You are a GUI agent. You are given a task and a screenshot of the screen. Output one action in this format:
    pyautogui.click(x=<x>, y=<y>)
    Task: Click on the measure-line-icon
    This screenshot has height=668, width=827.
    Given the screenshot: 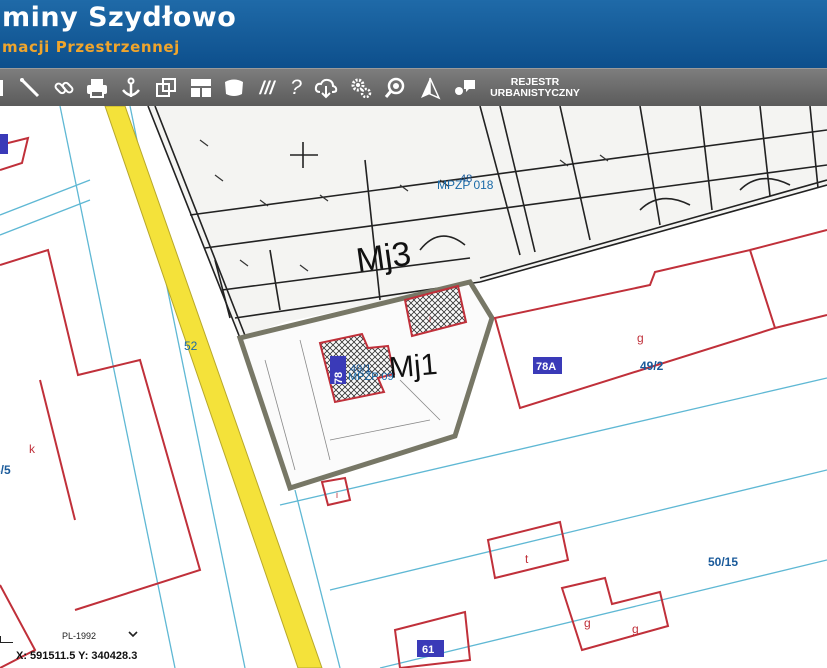 What is the action you would take?
    pyautogui.click(x=30, y=88)
    